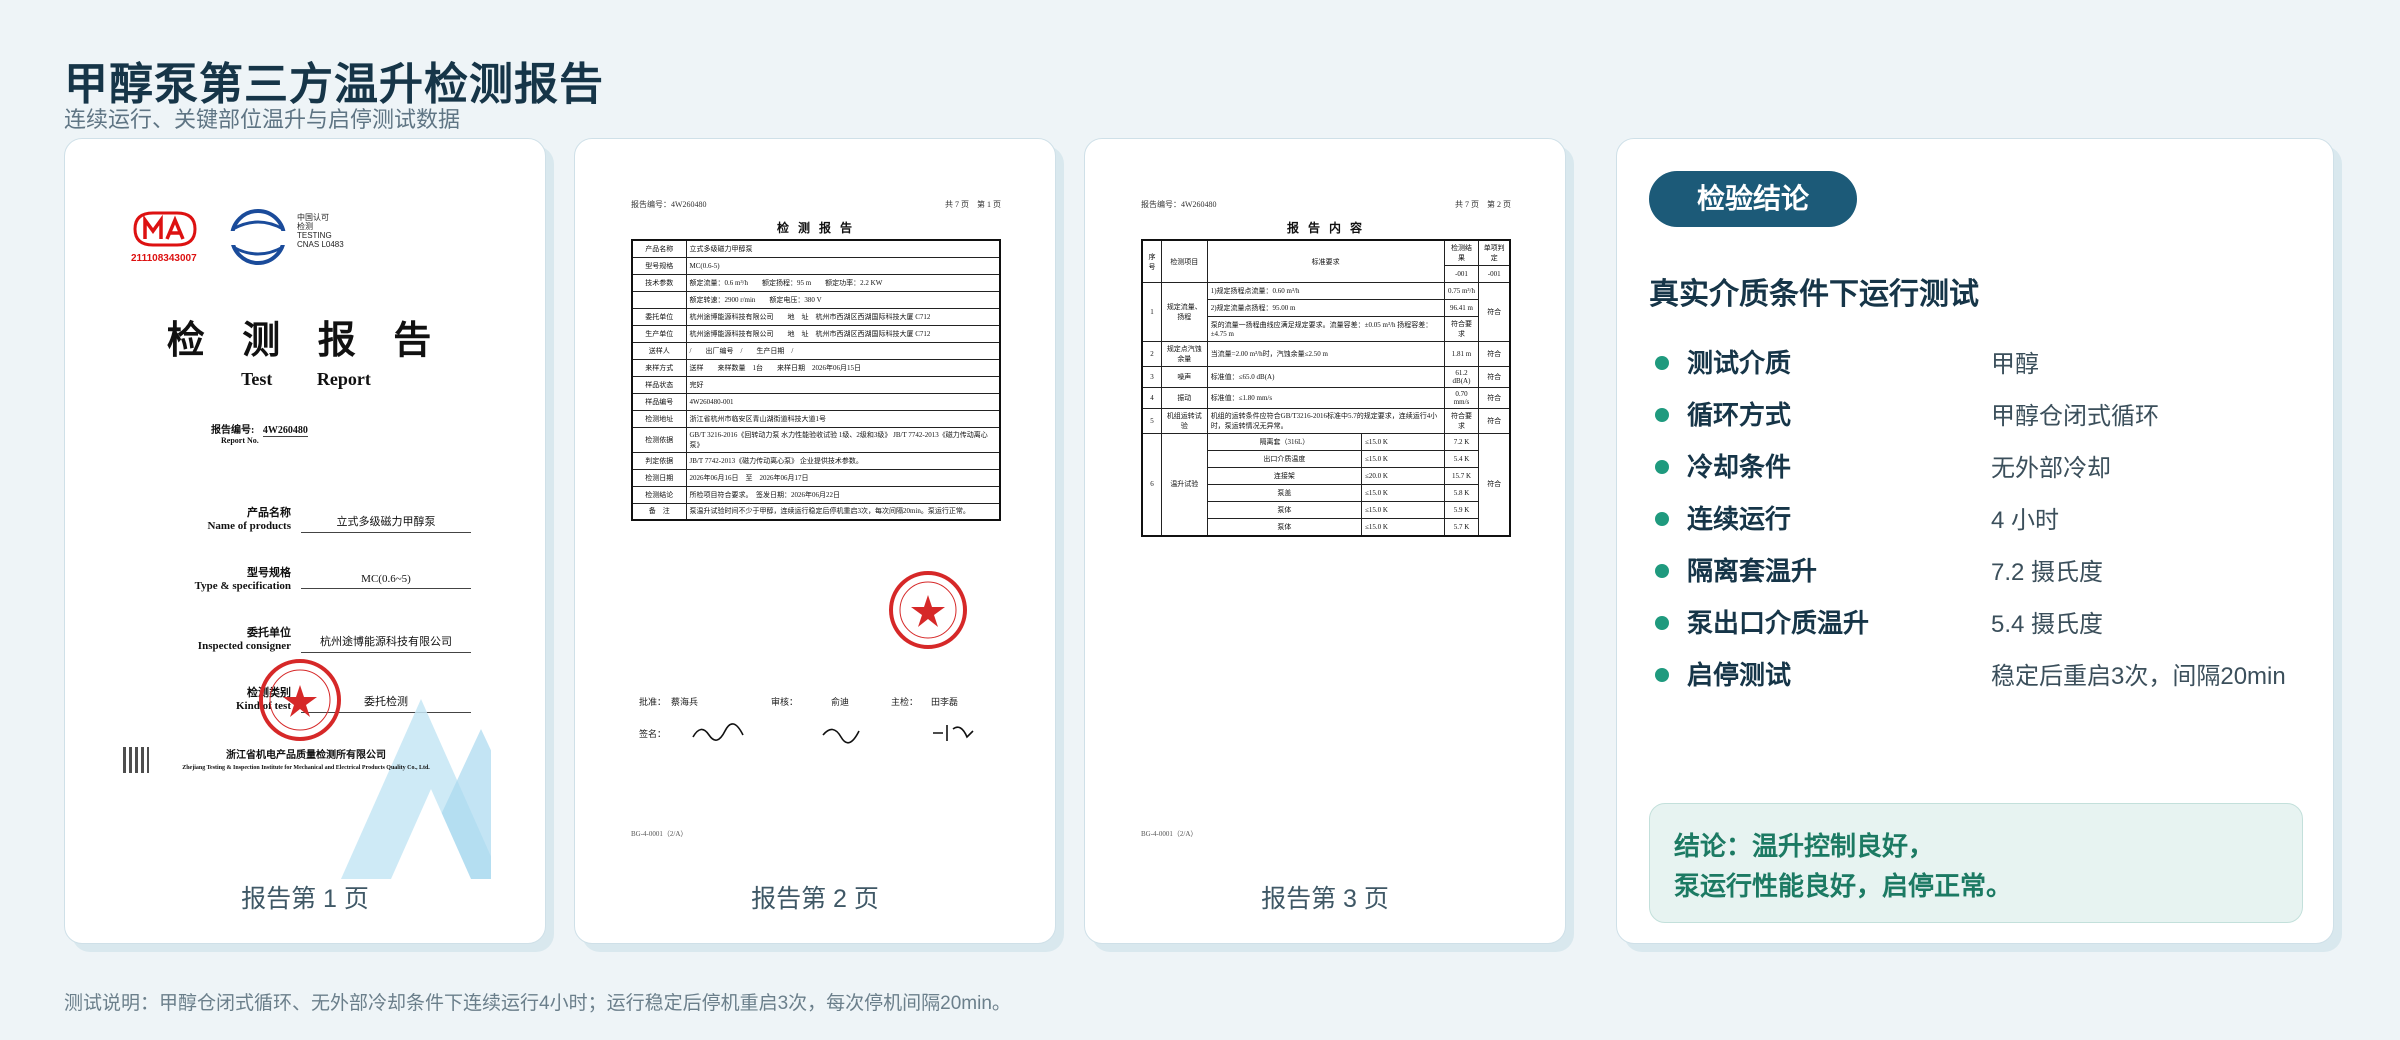 This screenshot has height=1040, width=2400. Describe the element at coordinates (659, 477) in the screenshot. I see `table-row-label: 检测日期` at that location.